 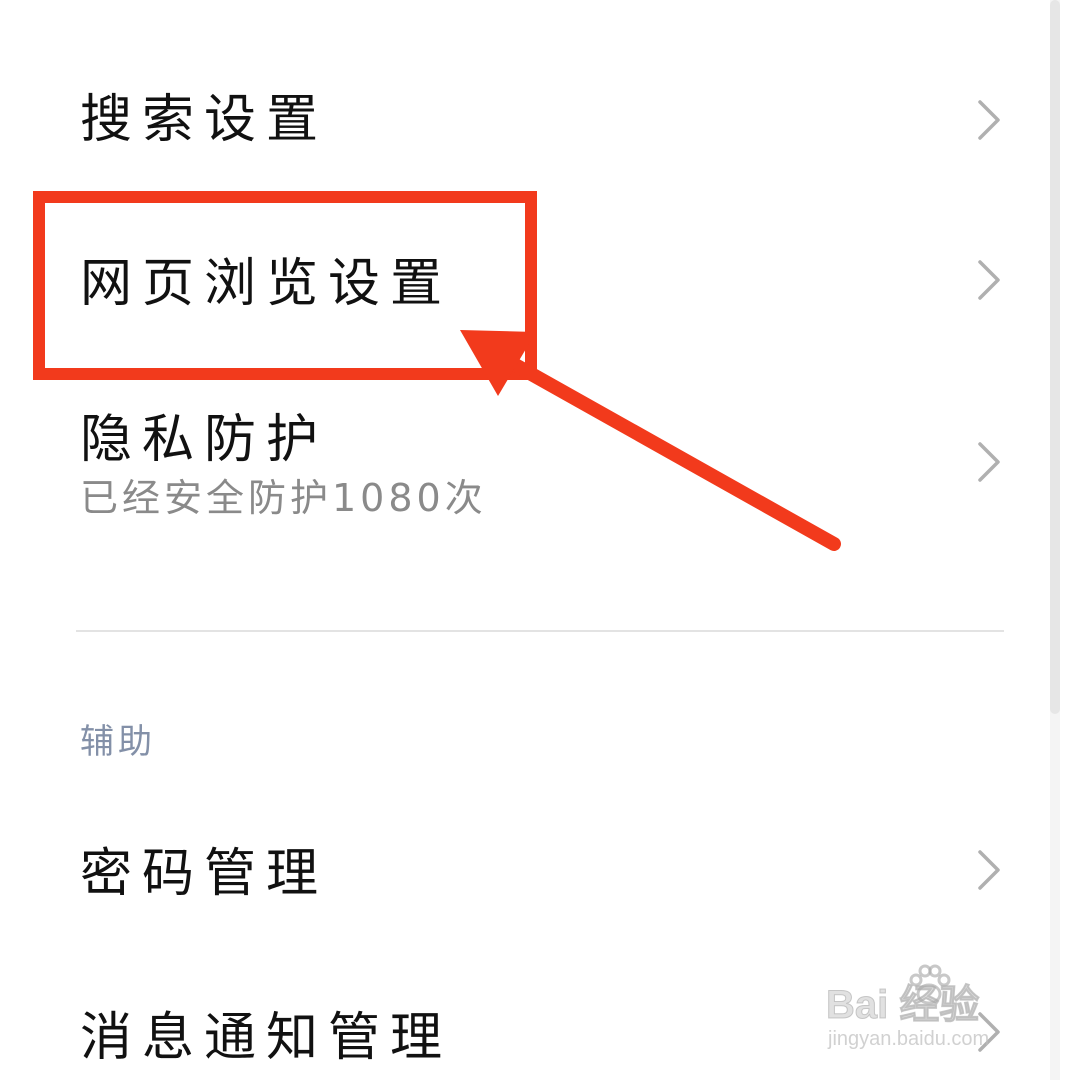 I want to click on settings-item-label: 网页浏览设置, so click(x=266, y=284).